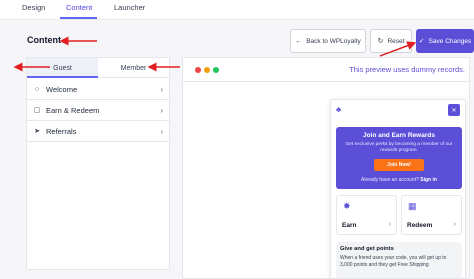 This screenshot has height=279, width=474. Describe the element at coordinates (73, 110) in the screenshot. I see `sidebar-item-label: Earn & Redeem` at that location.